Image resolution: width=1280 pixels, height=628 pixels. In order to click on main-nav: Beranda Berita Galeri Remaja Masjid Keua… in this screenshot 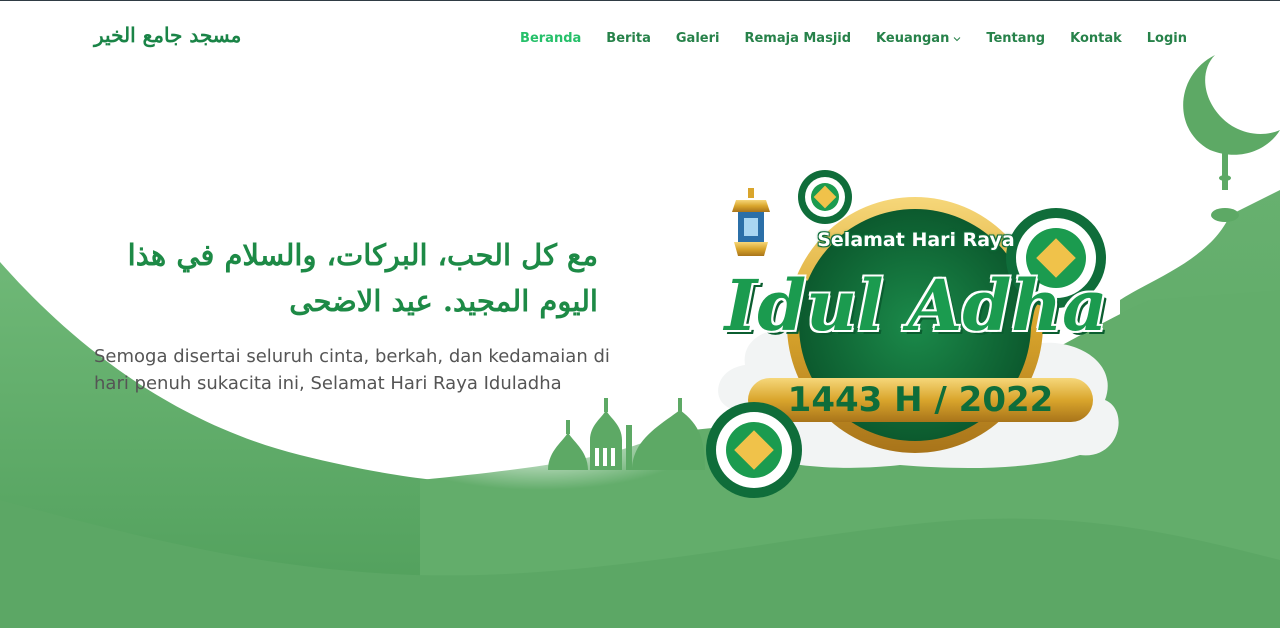, I will do `click(841, 37)`.